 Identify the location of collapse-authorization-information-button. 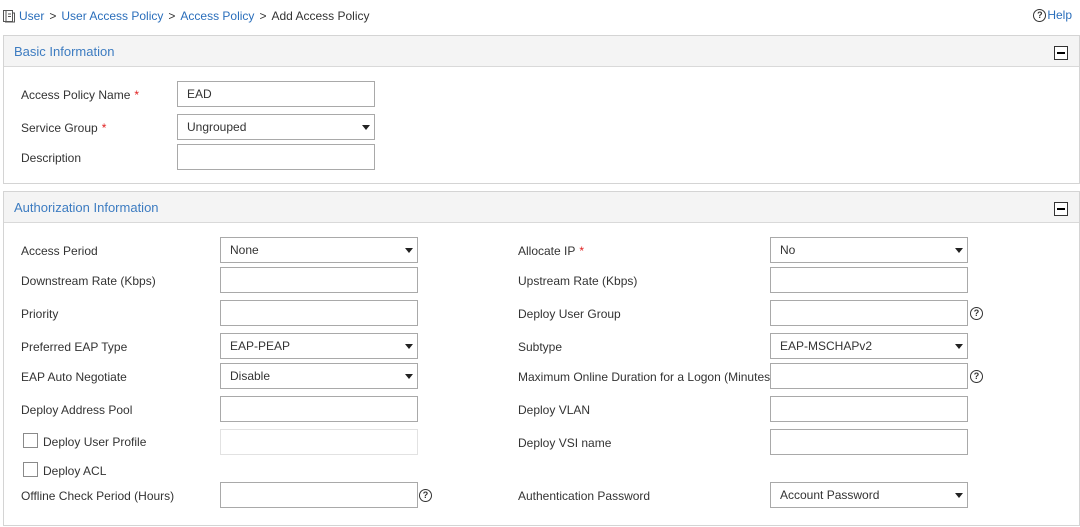
(1061, 209).